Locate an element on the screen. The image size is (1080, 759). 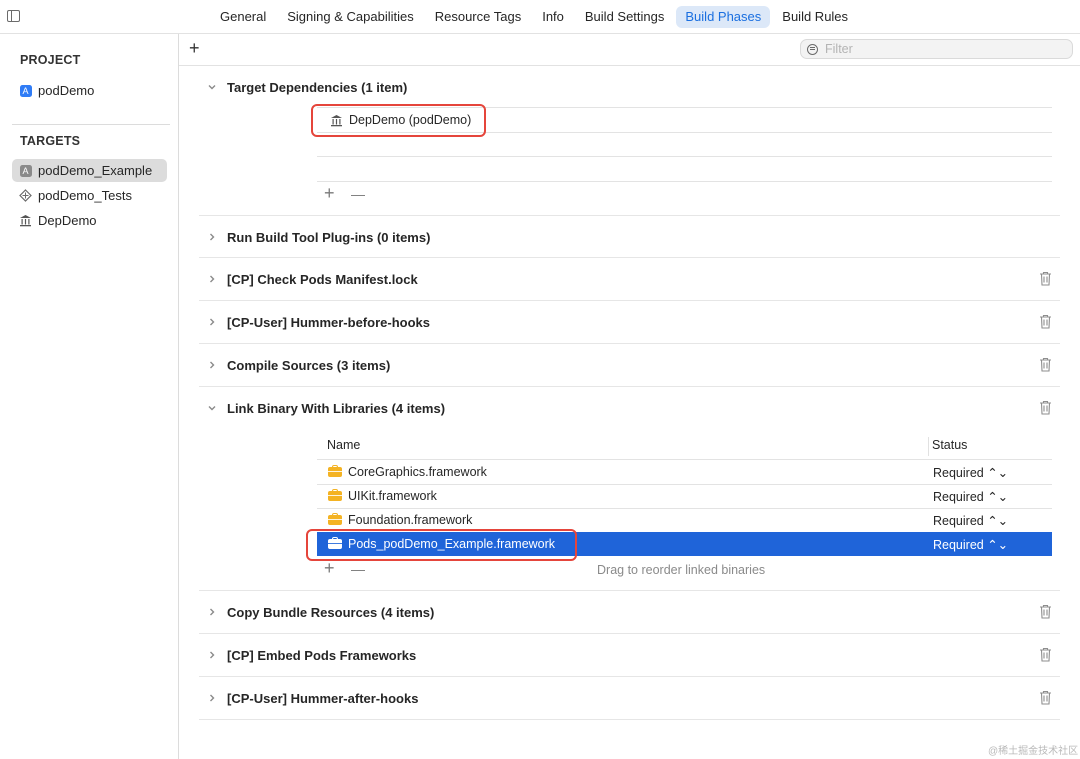
remove-library-button: — is located at coordinates (358, 569).